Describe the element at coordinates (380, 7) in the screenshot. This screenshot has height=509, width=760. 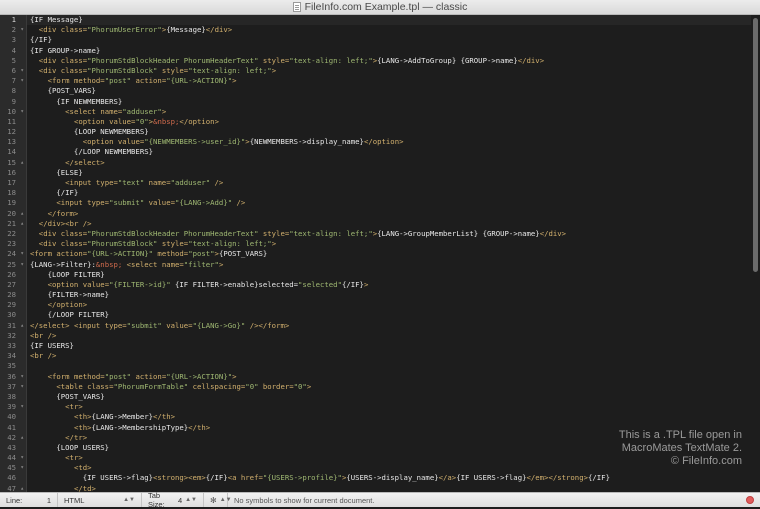
I see `title-bar: FileInfo.com Example.tpl — classic` at that location.